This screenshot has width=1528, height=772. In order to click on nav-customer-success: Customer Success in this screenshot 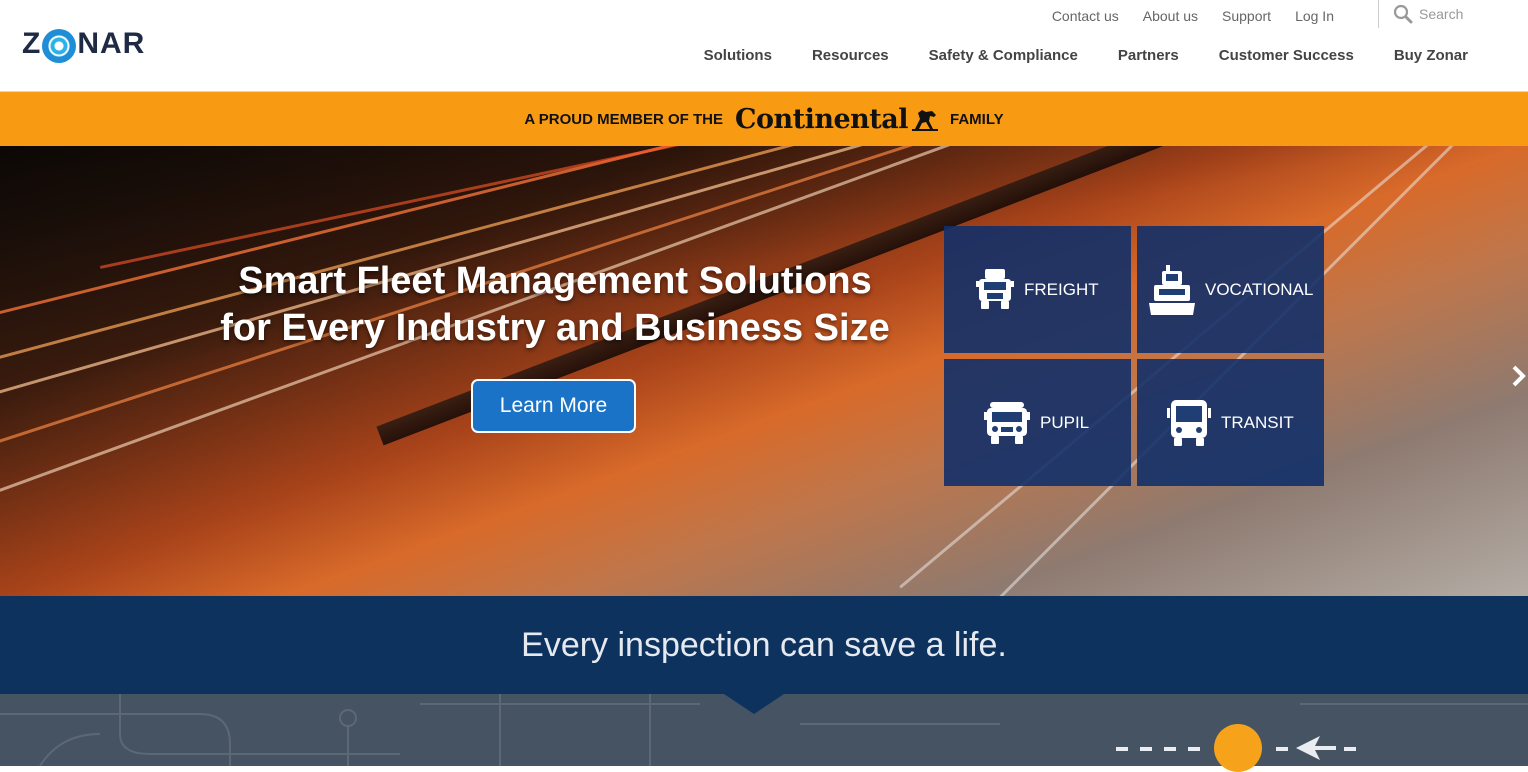, I will do `click(1286, 55)`.